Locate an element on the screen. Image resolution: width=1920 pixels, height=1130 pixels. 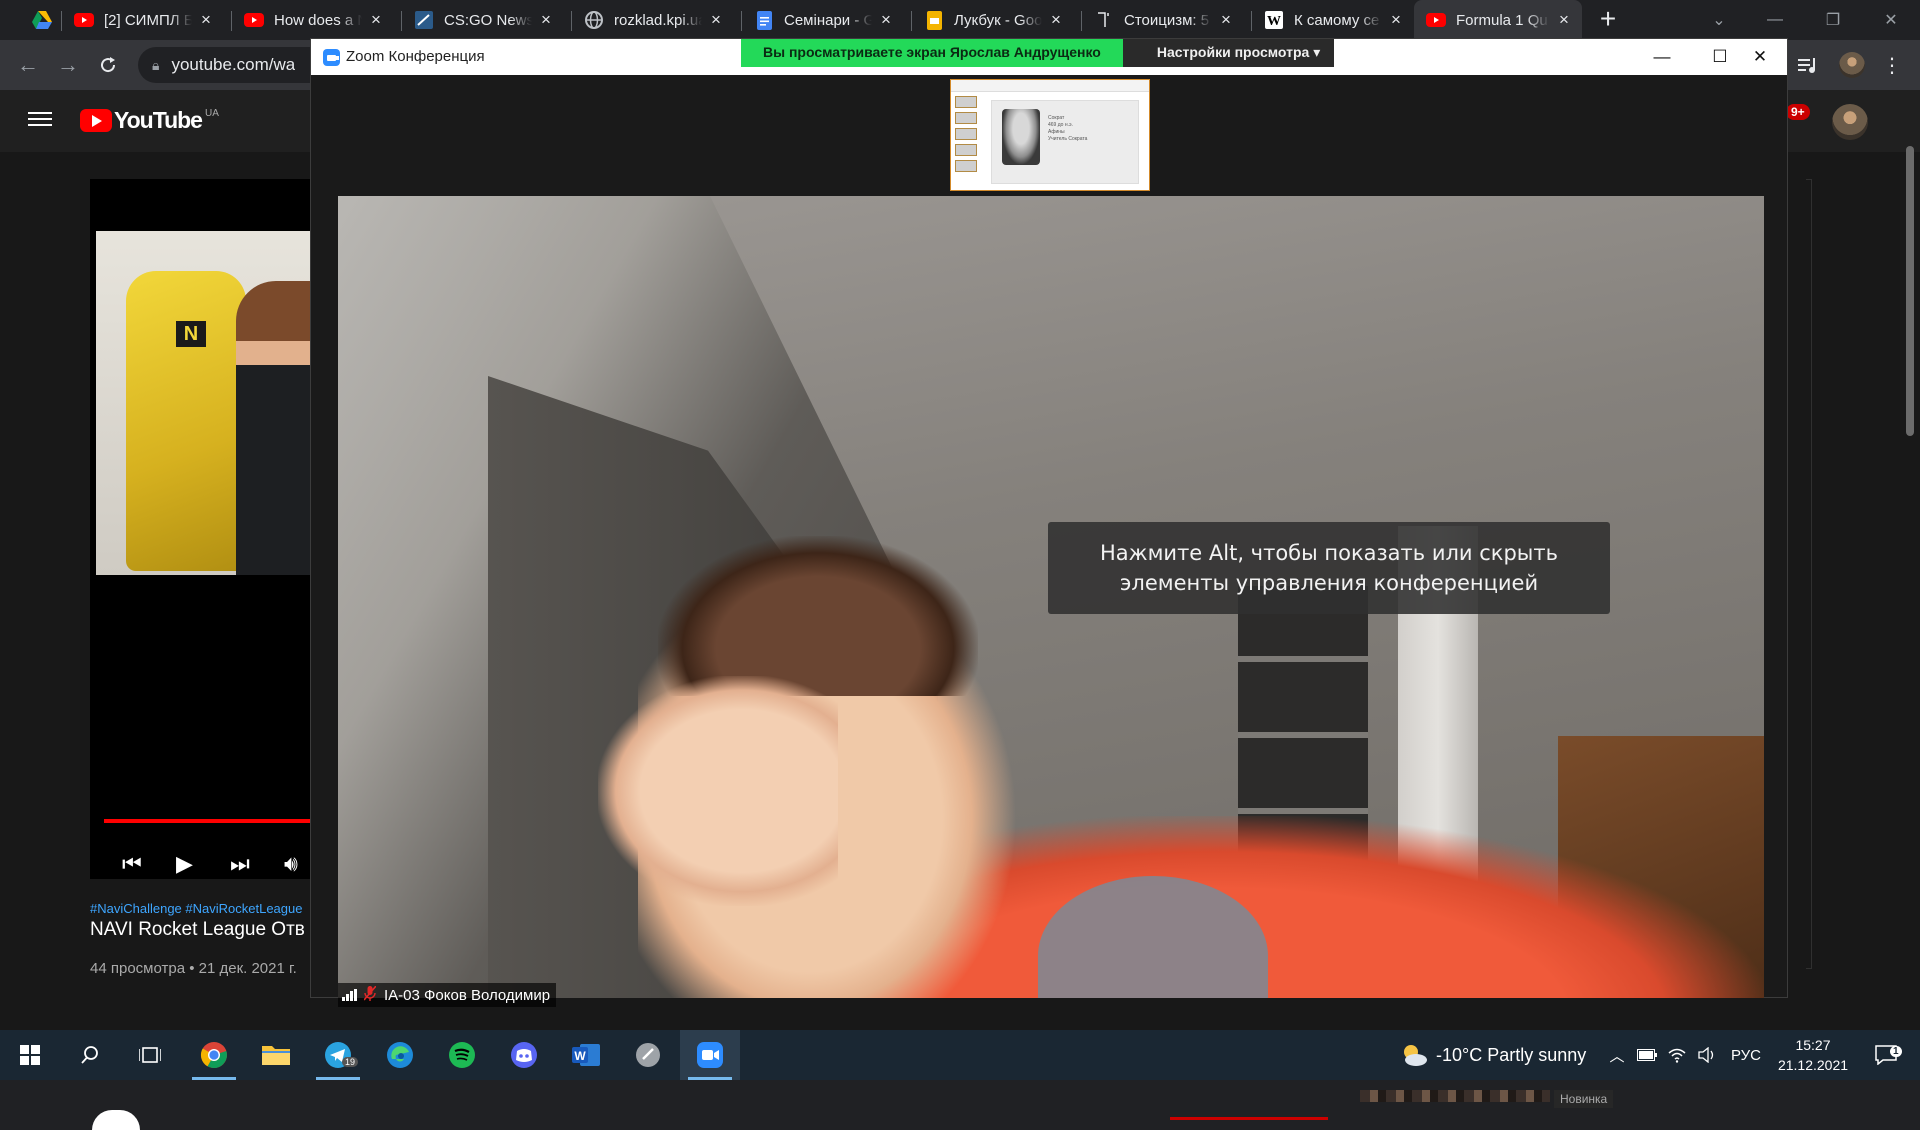
tab-youtube-1: [2] СИМПЛ Б × is located at coordinates (143, 20).